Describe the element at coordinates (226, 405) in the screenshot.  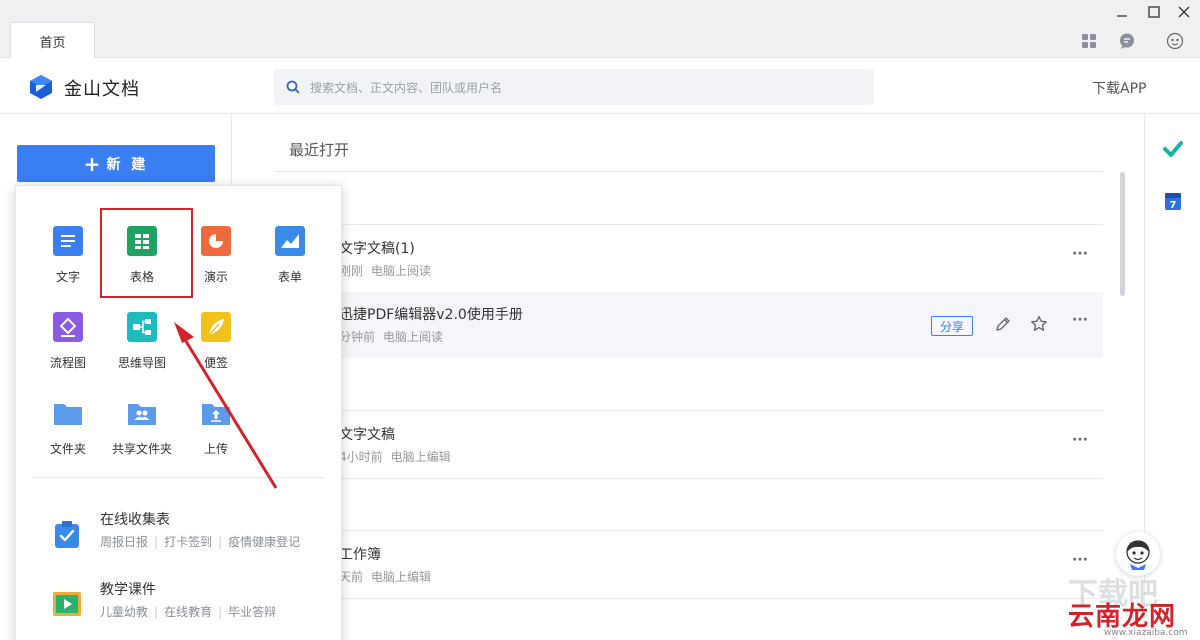
I see `annotation-arrow` at that location.